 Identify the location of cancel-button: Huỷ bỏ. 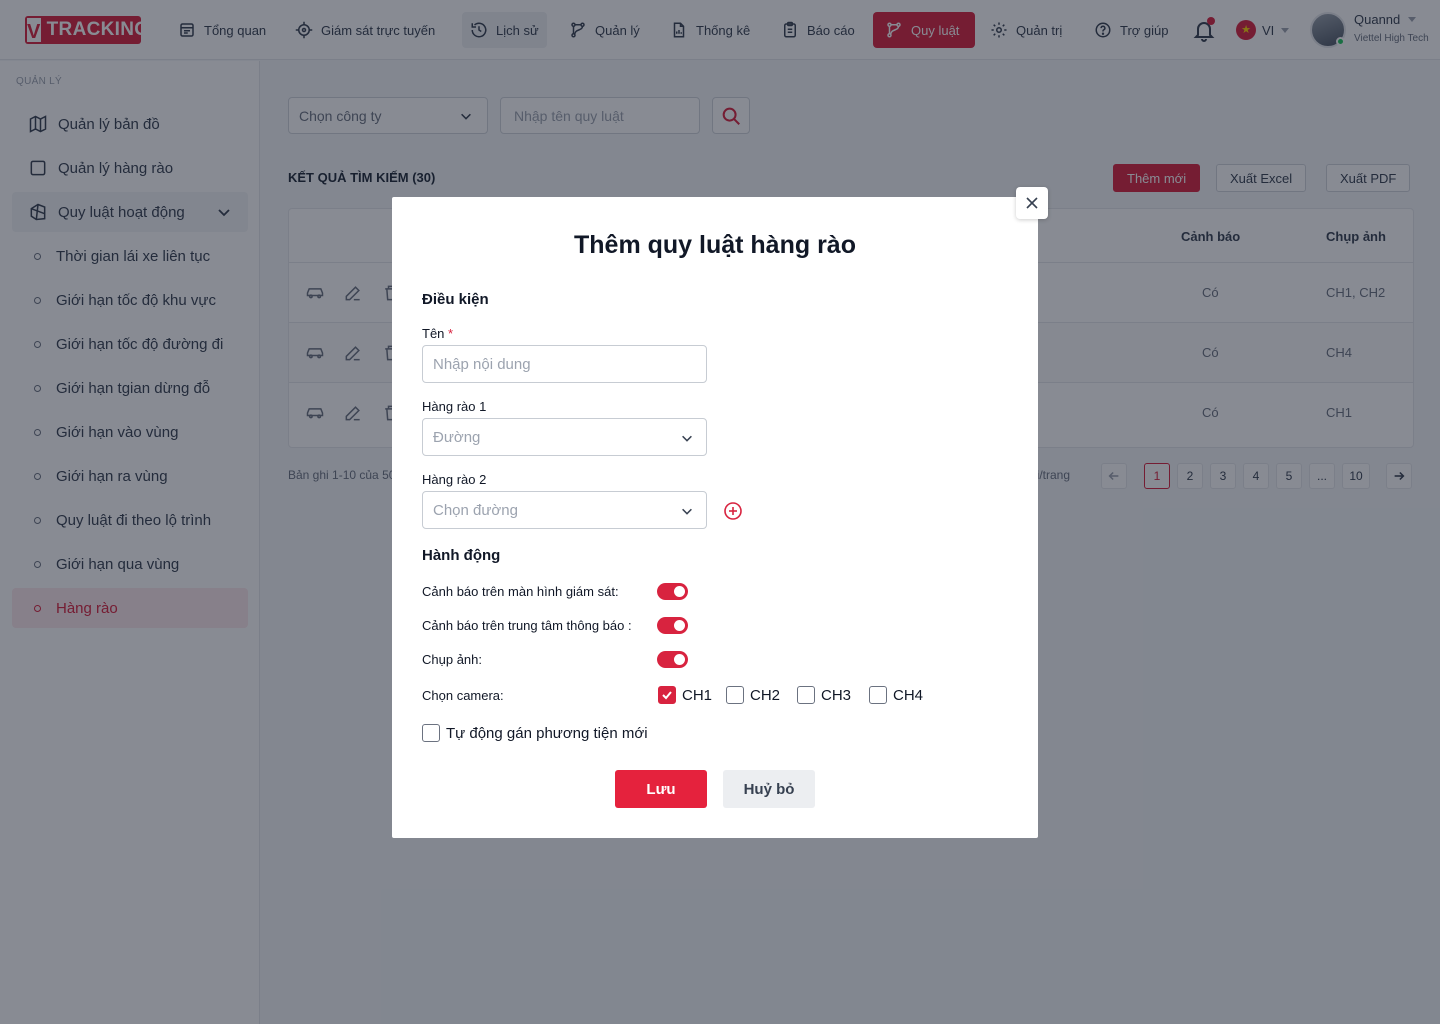
(769, 789).